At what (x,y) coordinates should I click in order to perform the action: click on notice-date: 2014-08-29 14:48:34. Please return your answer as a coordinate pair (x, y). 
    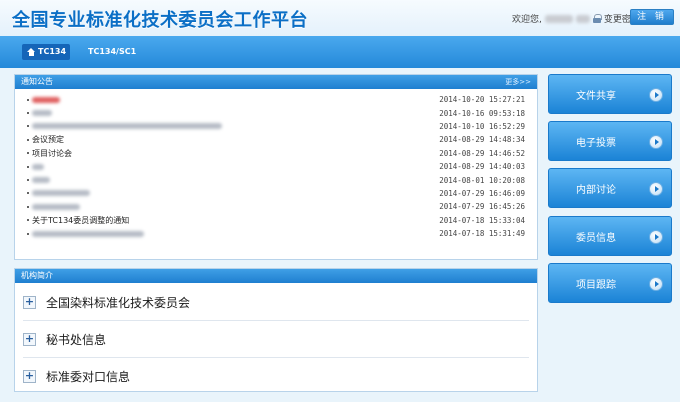
    Looking at the image, I should click on (482, 140).